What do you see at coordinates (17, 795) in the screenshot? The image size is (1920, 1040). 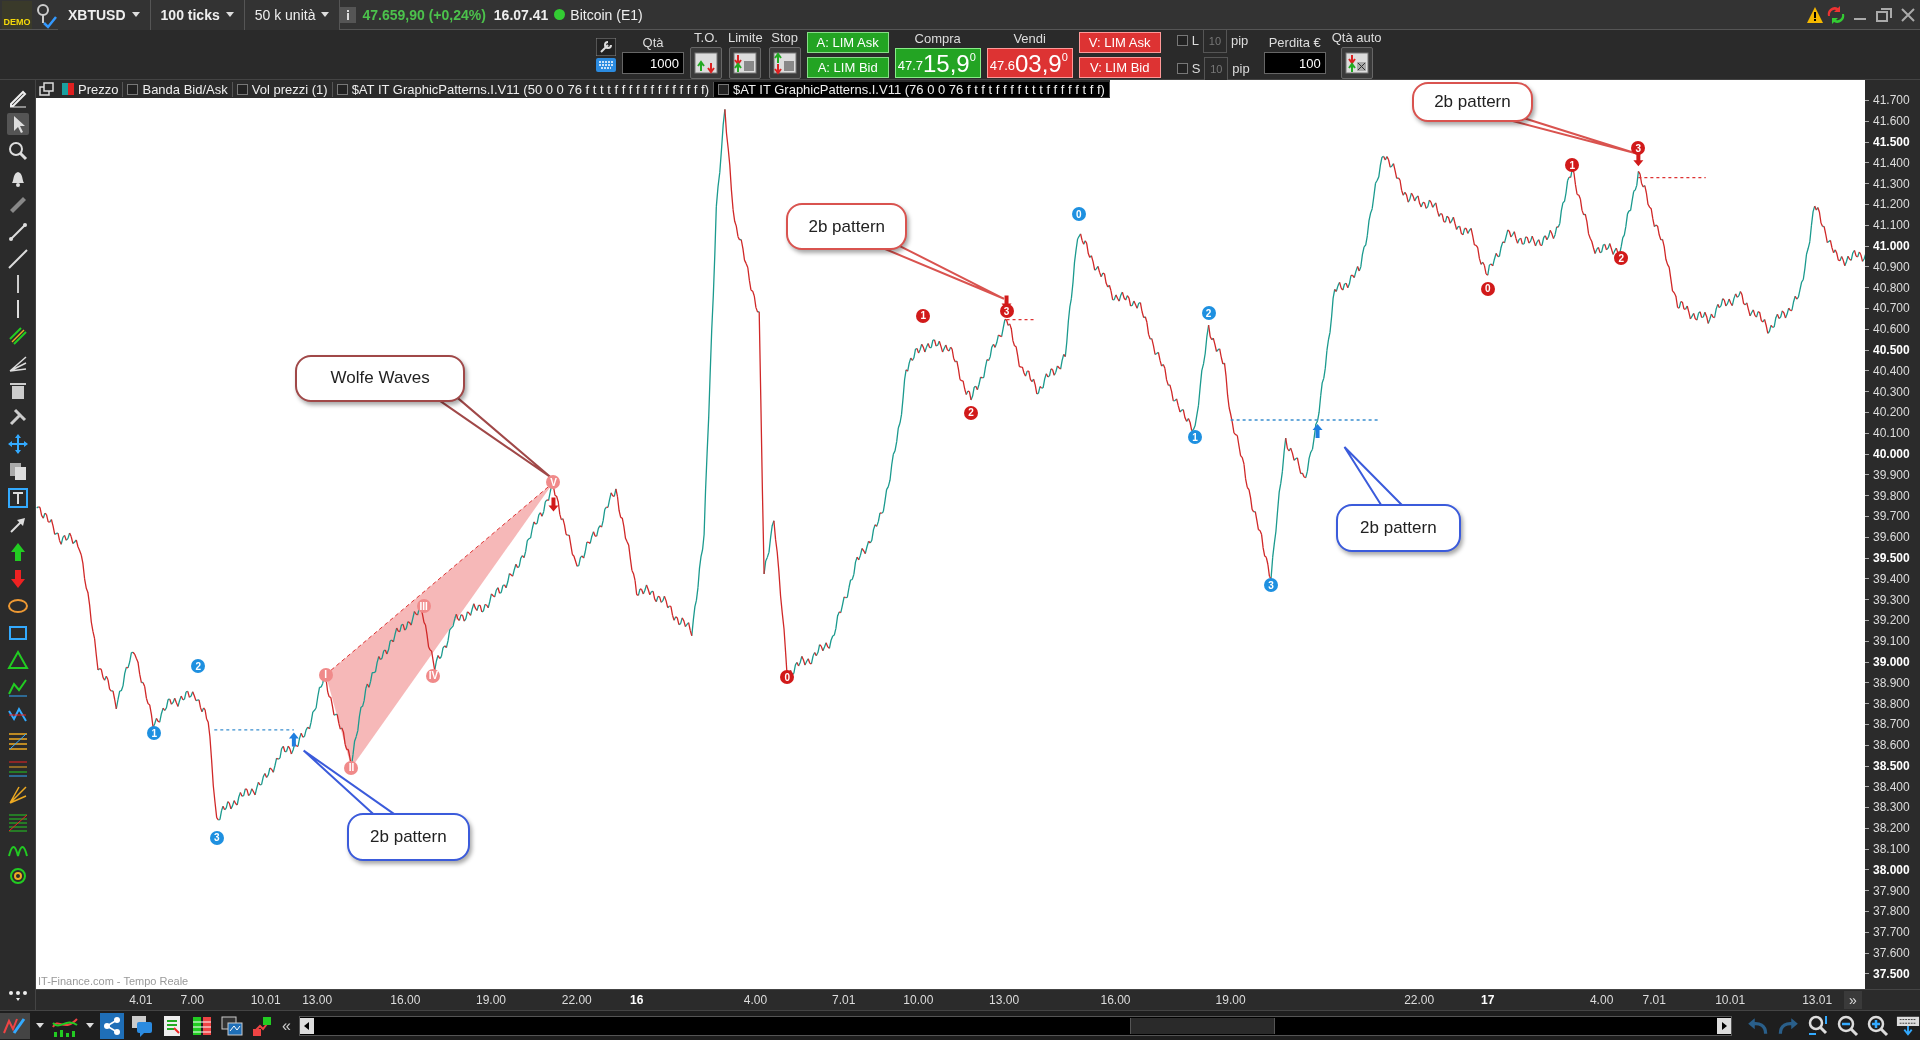 I see `pitchfork-icon` at bounding box center [17, 795].